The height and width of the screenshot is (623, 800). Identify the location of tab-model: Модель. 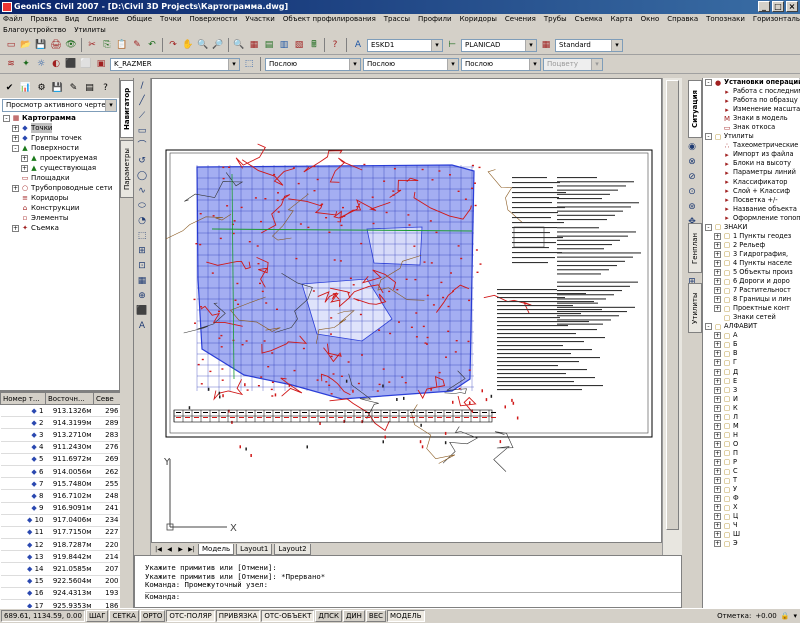
(216, 549).